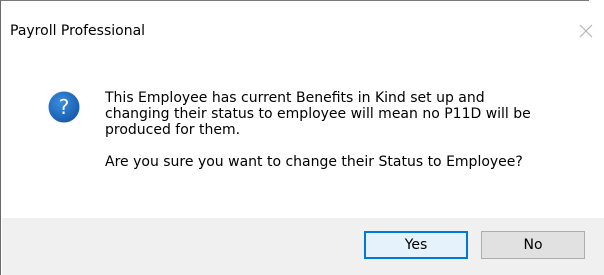 The image size is (604, 275). I want to click on message-line: produced for them., so click(173, 130).